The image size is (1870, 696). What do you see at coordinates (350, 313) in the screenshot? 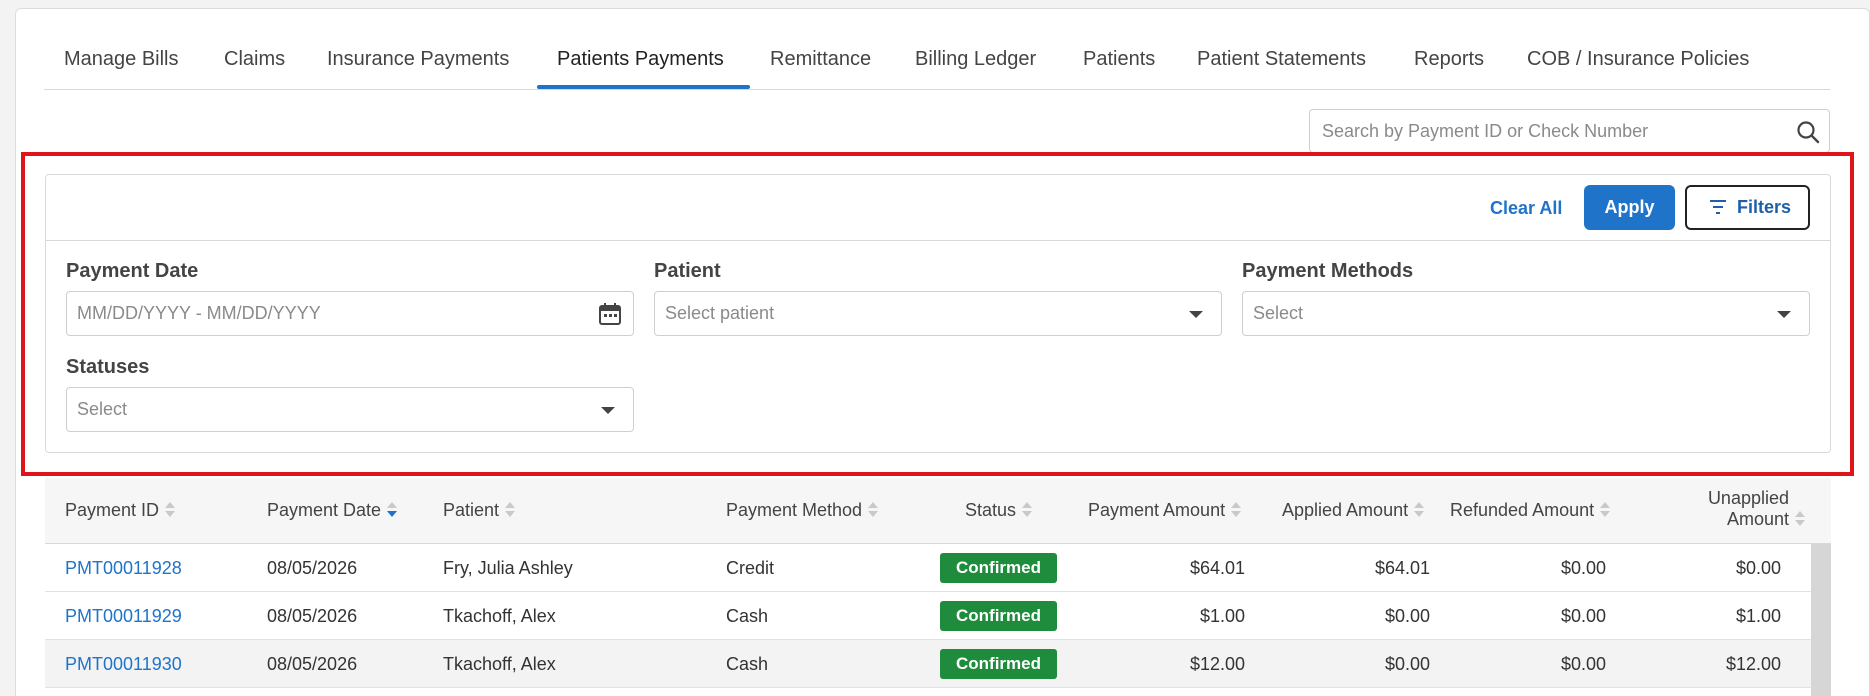
I see `payment-date-field: MM/DD/YYYY - MM/DD/YYYY` at bounding box center [350, 313].